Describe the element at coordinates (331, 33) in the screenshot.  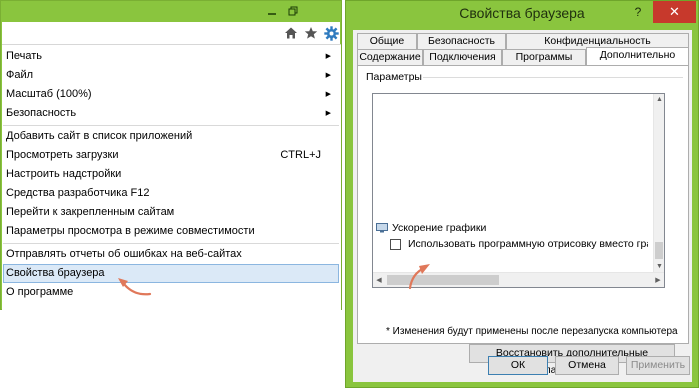
I see `tools-gear-icon` at that location.